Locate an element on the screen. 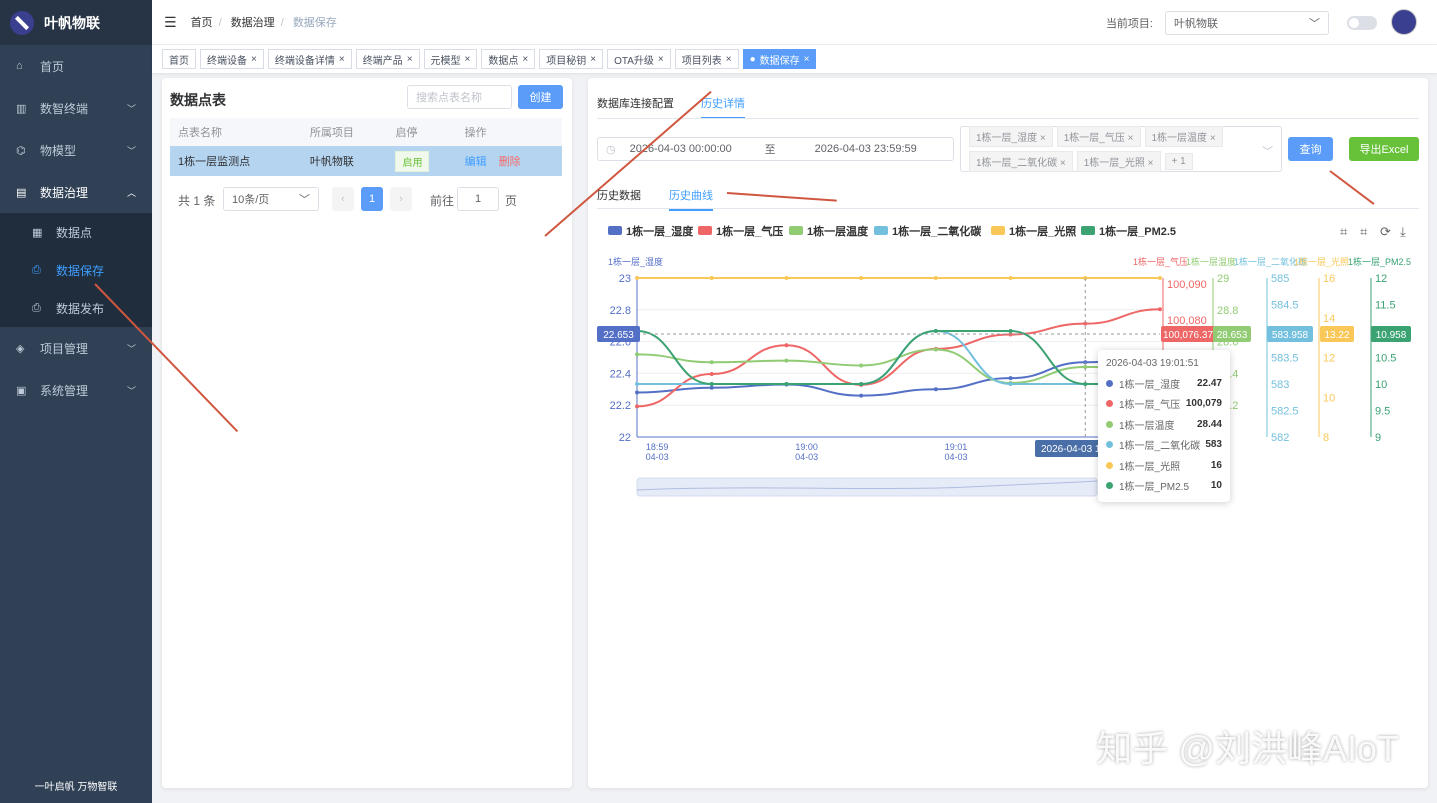 The height and width of the screenshot is (803, 1437). table-row: 1栋一层监测点 叶帆物联 启用 编辑 删除 is located at coordinates (366, 161).